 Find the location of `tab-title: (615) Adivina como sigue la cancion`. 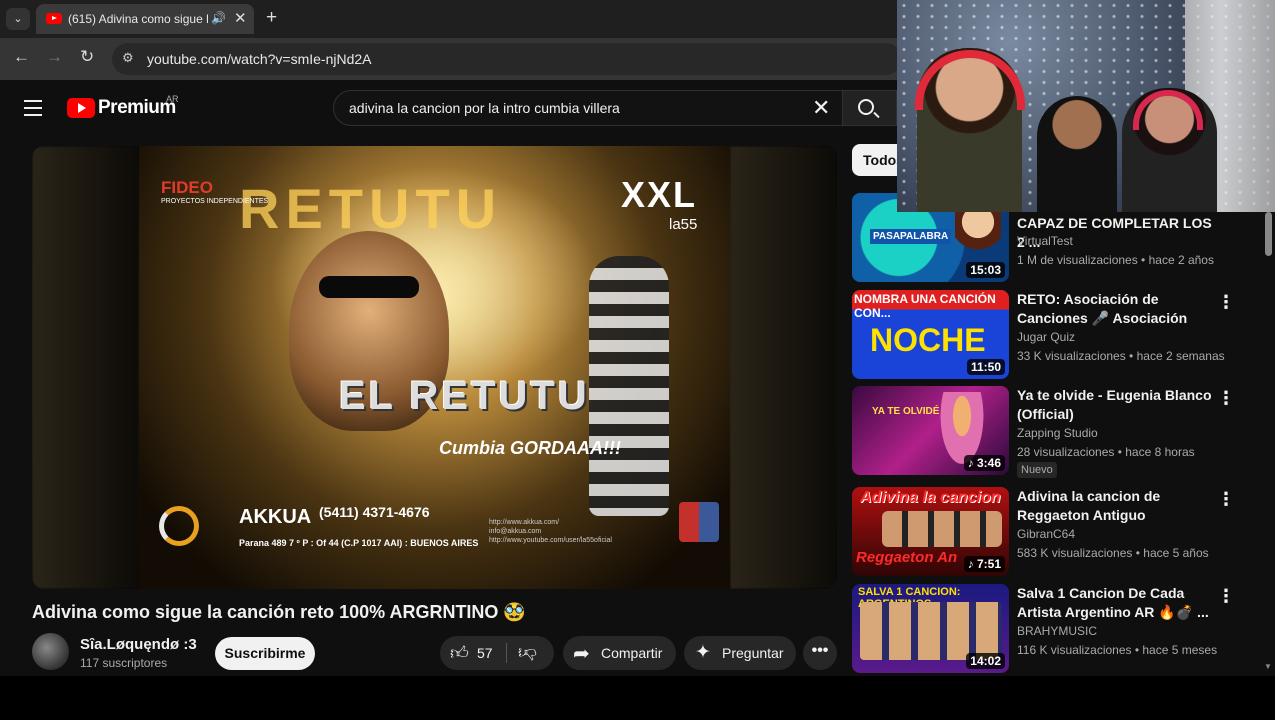

tab-title: (615) Adivina como sigue la cancion is located at coordinates (138, 19).